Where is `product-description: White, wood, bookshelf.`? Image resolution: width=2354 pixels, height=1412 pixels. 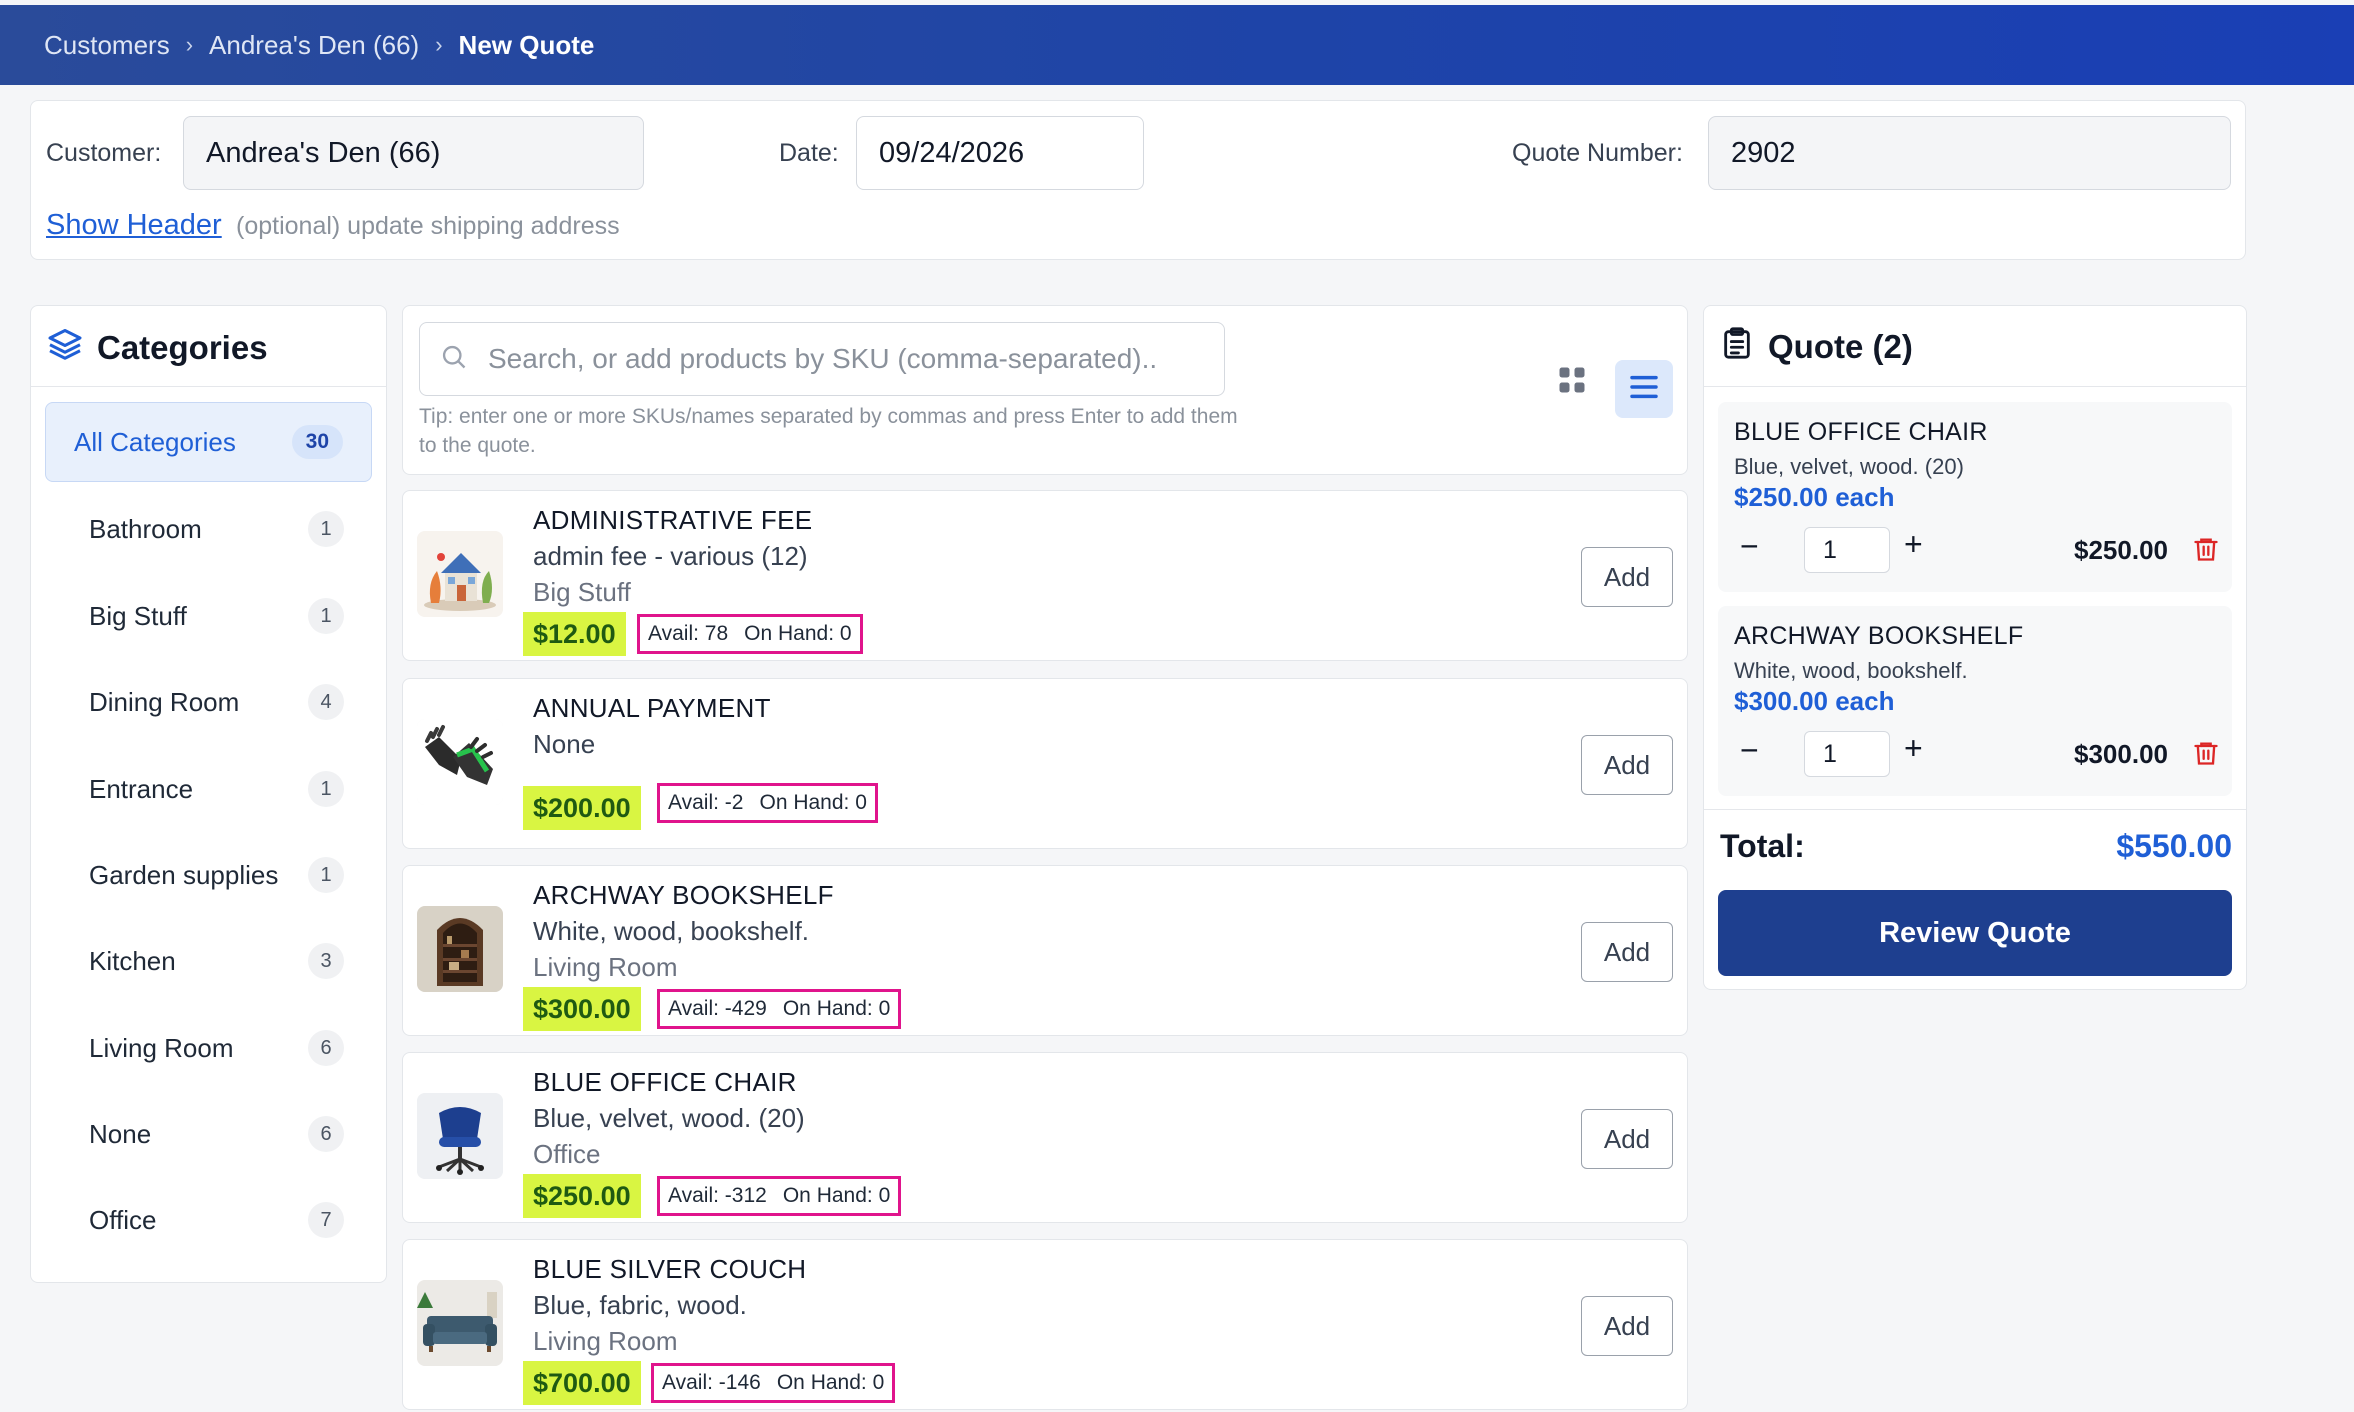
product-description: White, wood, bookshelf. is located at coordinates (671, 931).